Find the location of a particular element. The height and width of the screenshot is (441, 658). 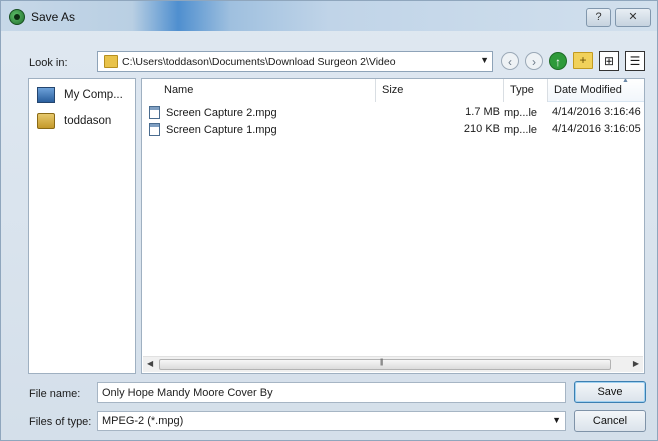

grip-icon: ||| is located at coordinates (382, 362).